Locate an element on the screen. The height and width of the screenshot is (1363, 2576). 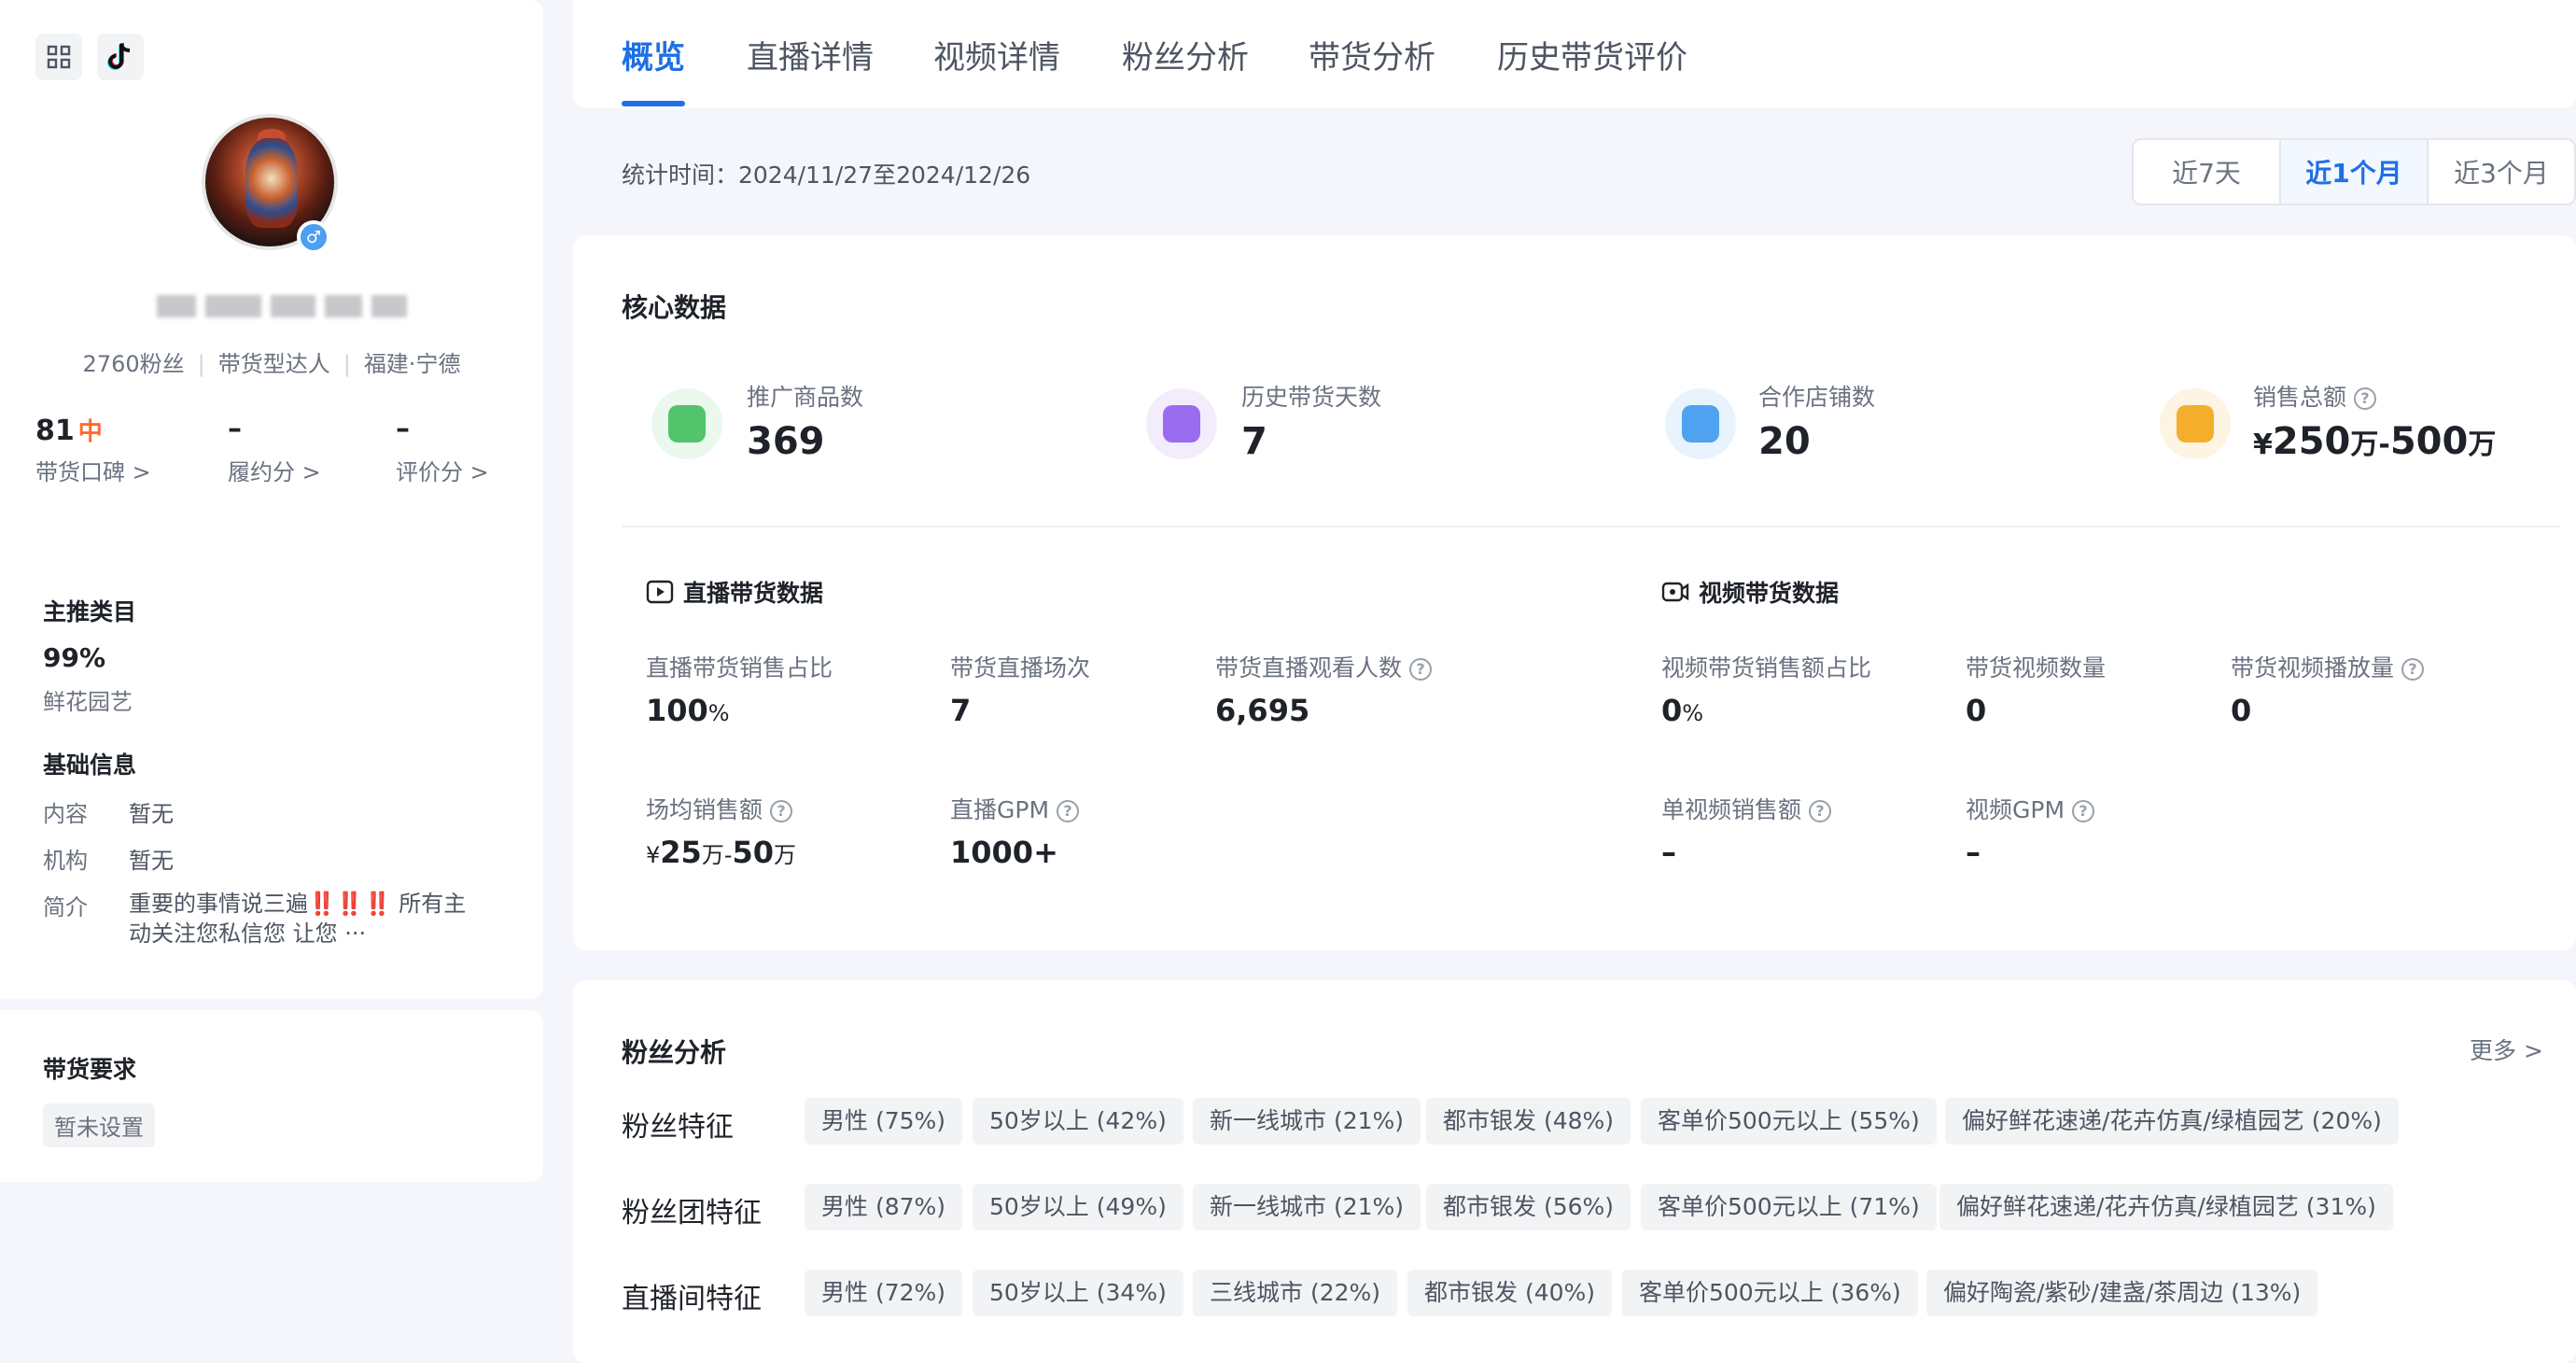
divider is located at coordinates (1590, 526).